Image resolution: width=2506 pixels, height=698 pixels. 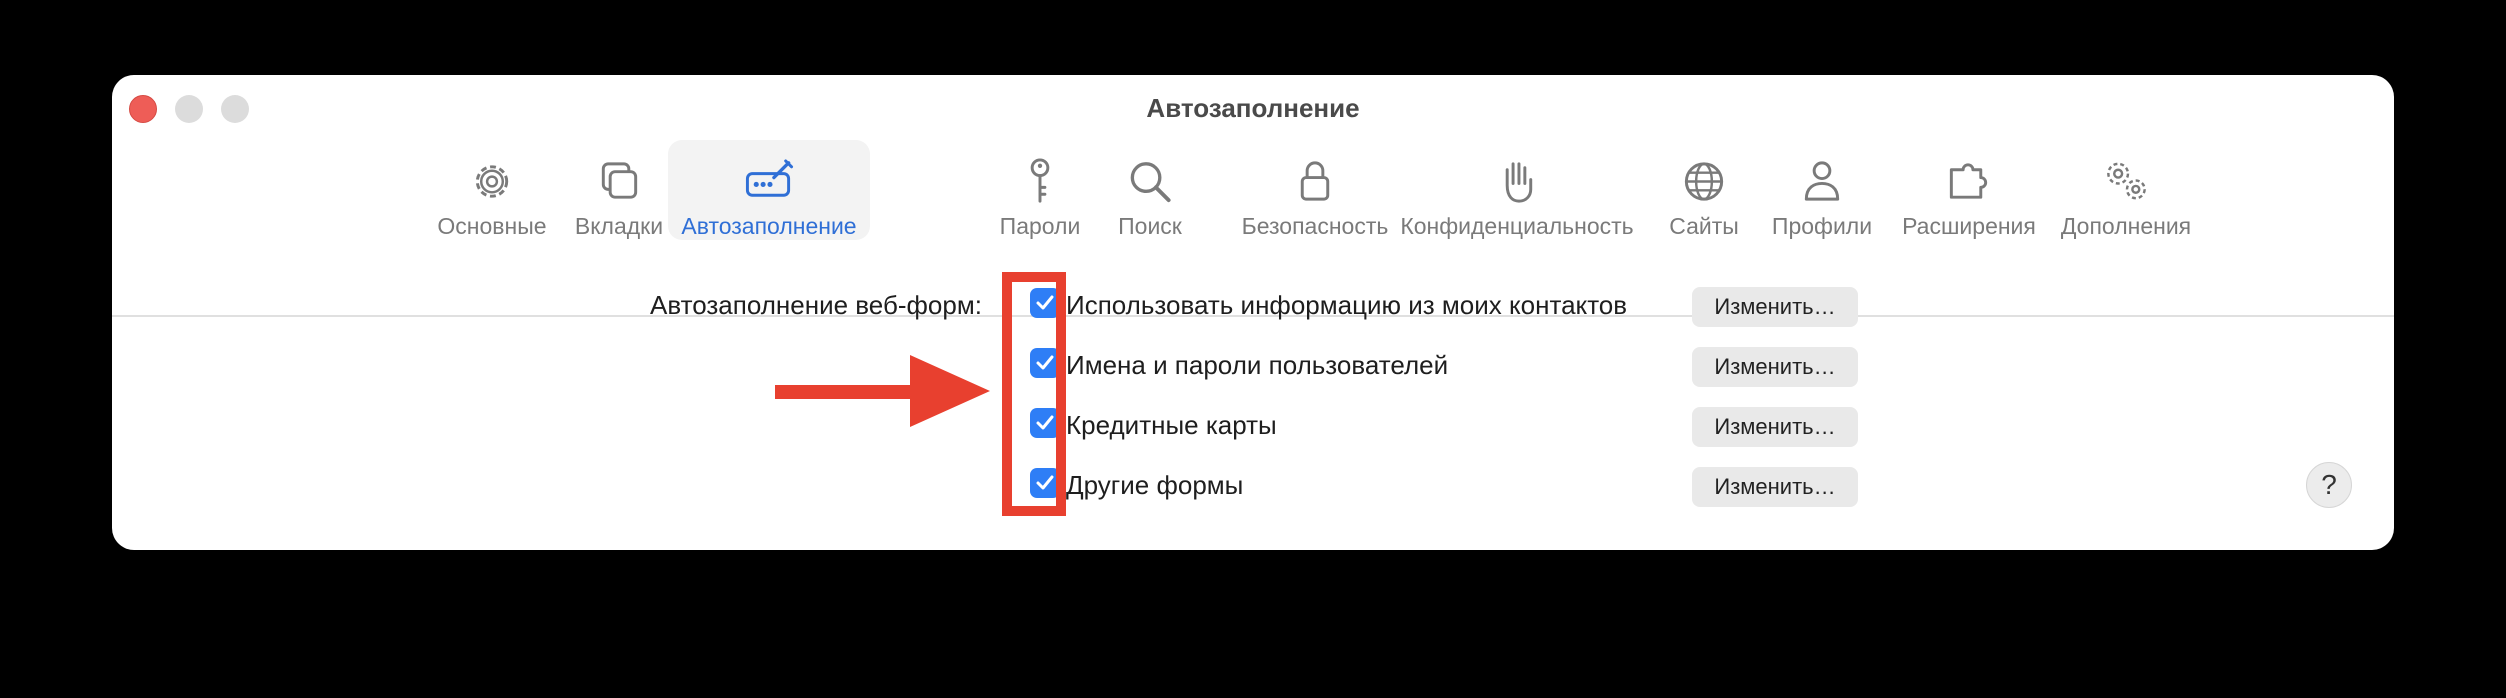 What do you see at coordinates (1704, 181) in the screenshot?
I see `globe-icon` at bounding box center [1704, 181].